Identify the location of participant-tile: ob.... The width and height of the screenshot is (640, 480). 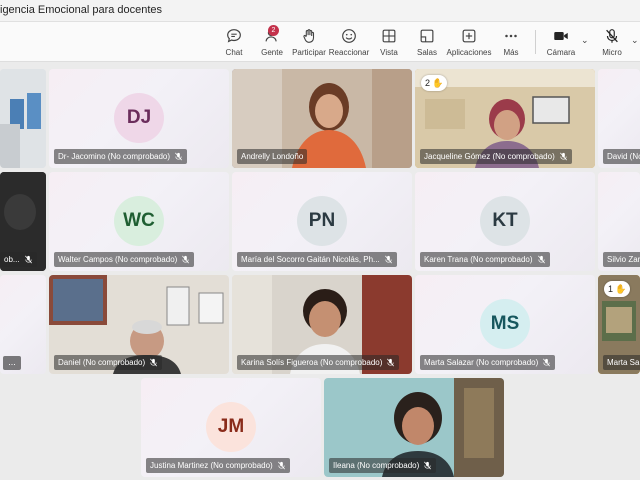
(23, 221).